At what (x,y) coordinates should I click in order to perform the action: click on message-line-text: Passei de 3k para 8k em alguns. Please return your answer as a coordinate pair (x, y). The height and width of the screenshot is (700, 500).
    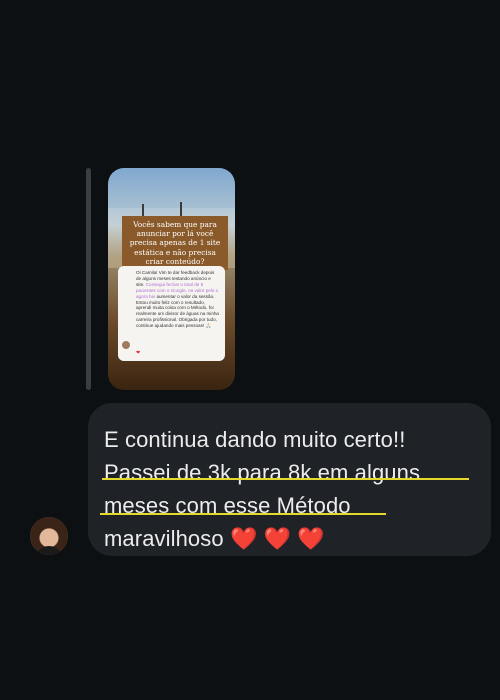
    Looking at the image, I should click on (262, 472).